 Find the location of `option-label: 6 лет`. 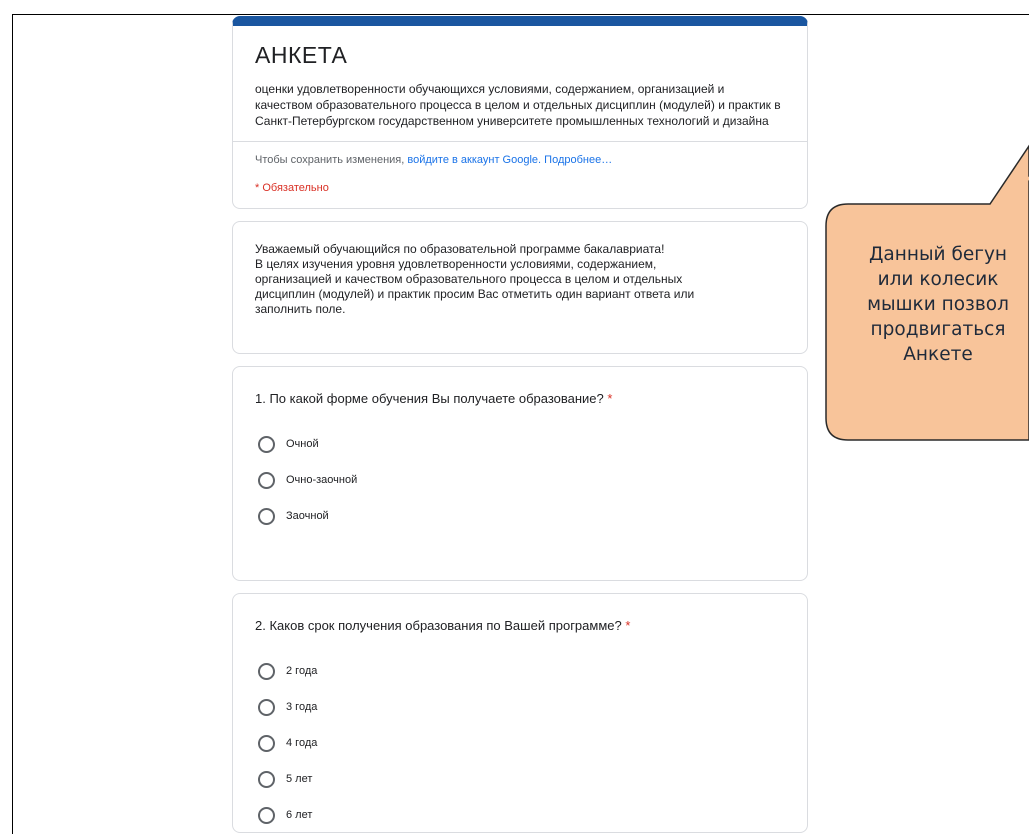

option-label: 6 лет is located at coordinates (299, 815).